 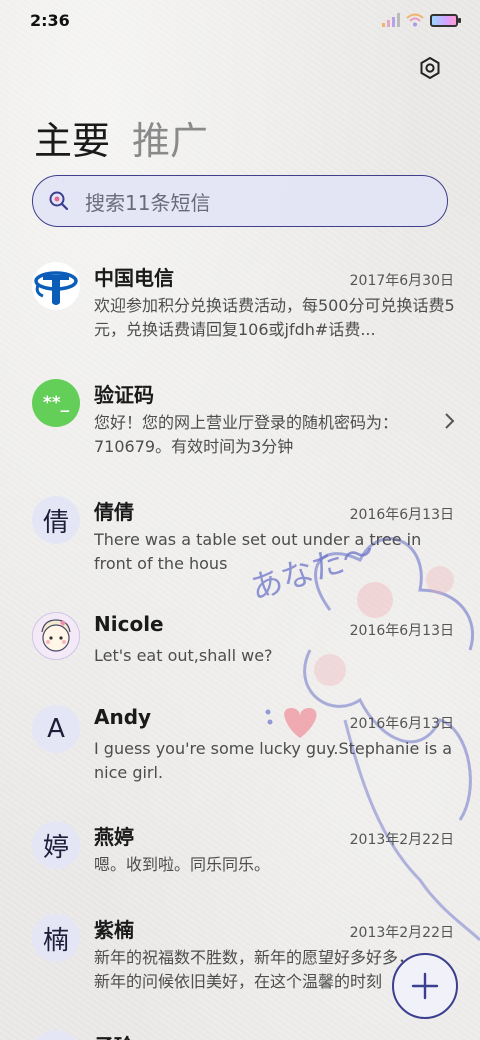 What do you see at coordinates (114, 1035) in the screenshot?
I see `sender-name: 子玲` at bounding box center [114, 1035].